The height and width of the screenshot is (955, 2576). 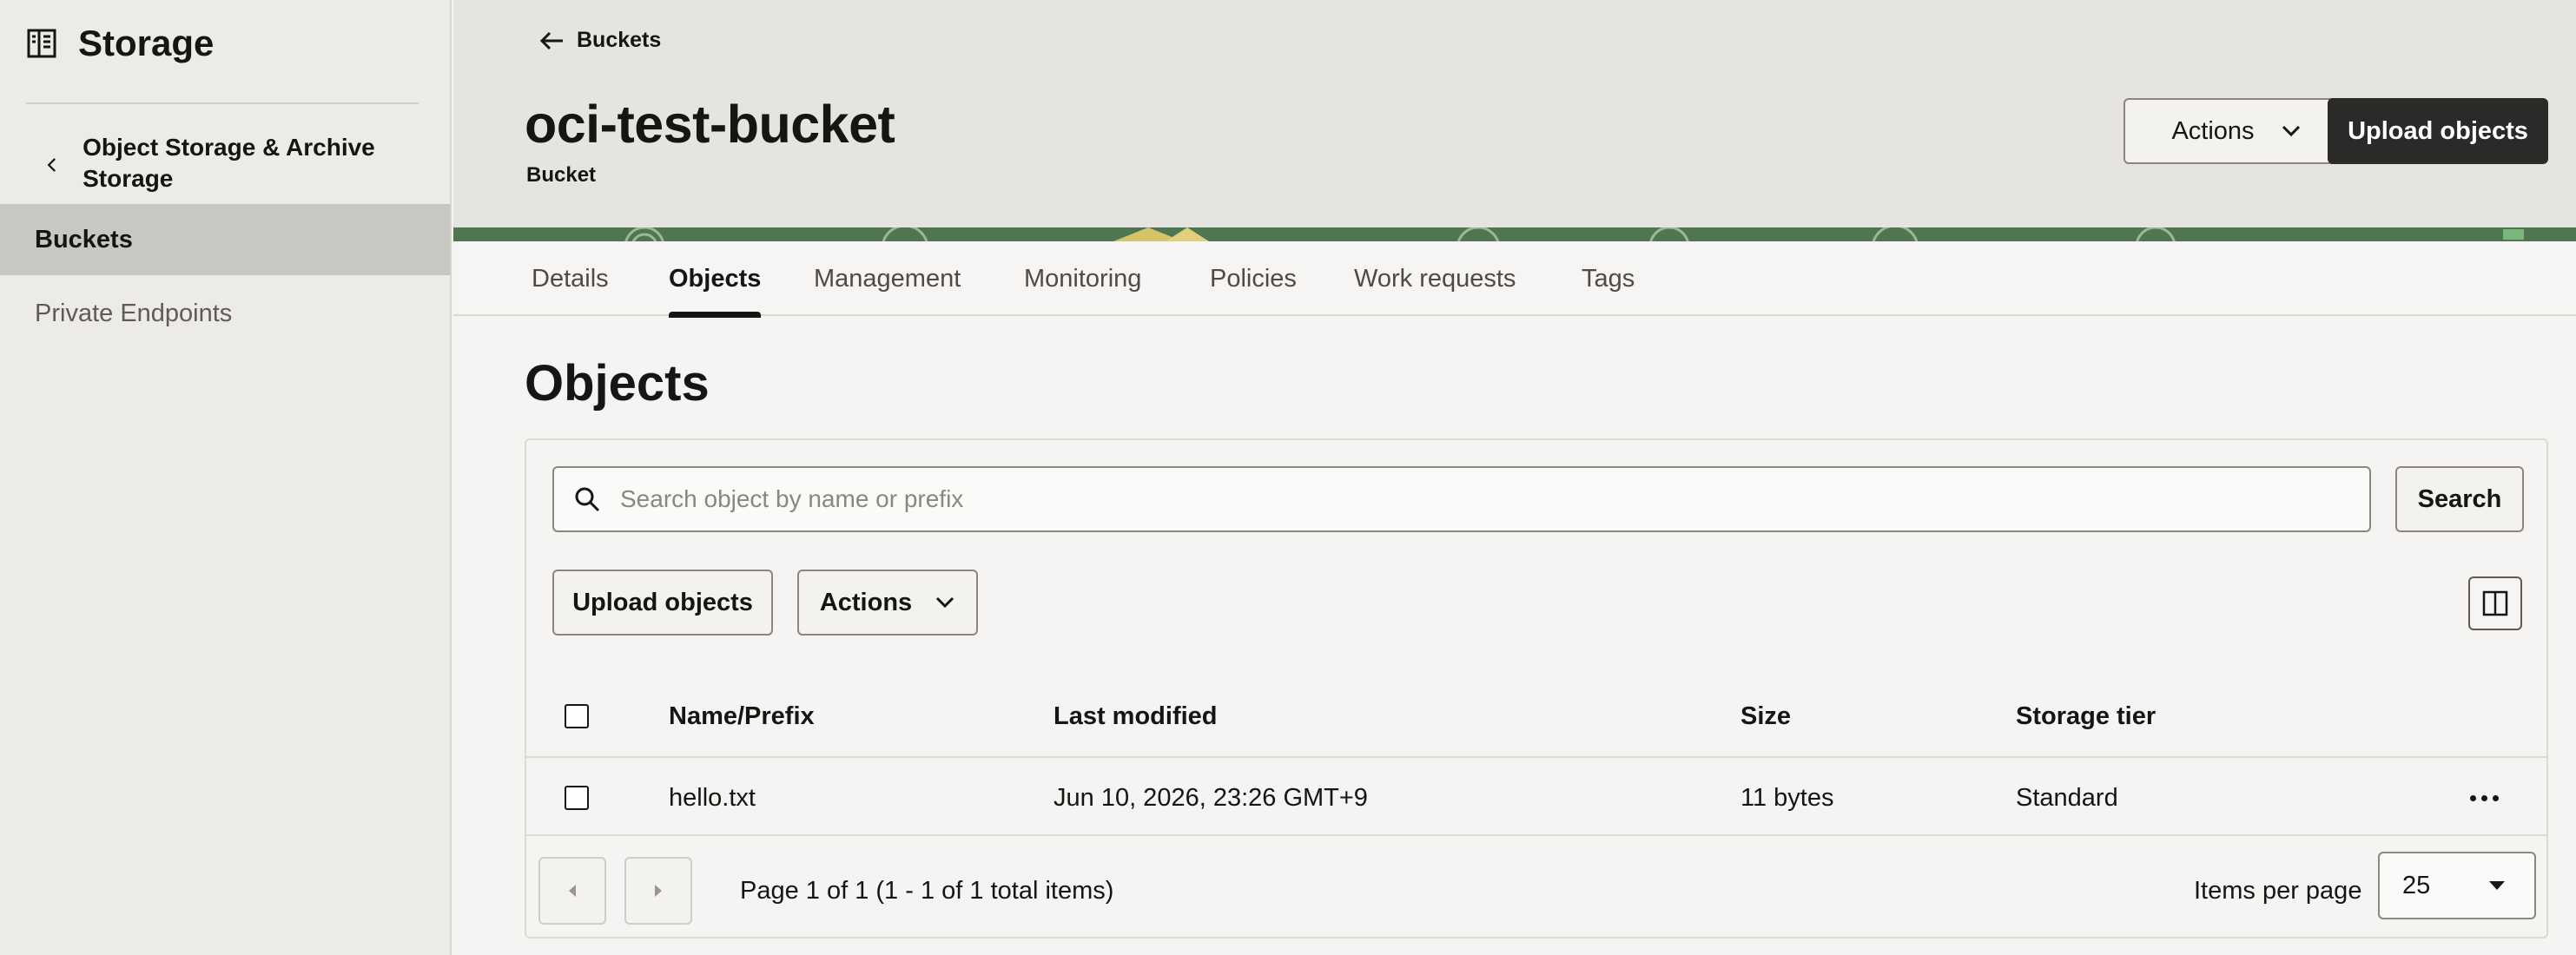 I want to click on search-box, so click(x=1461, y=499).